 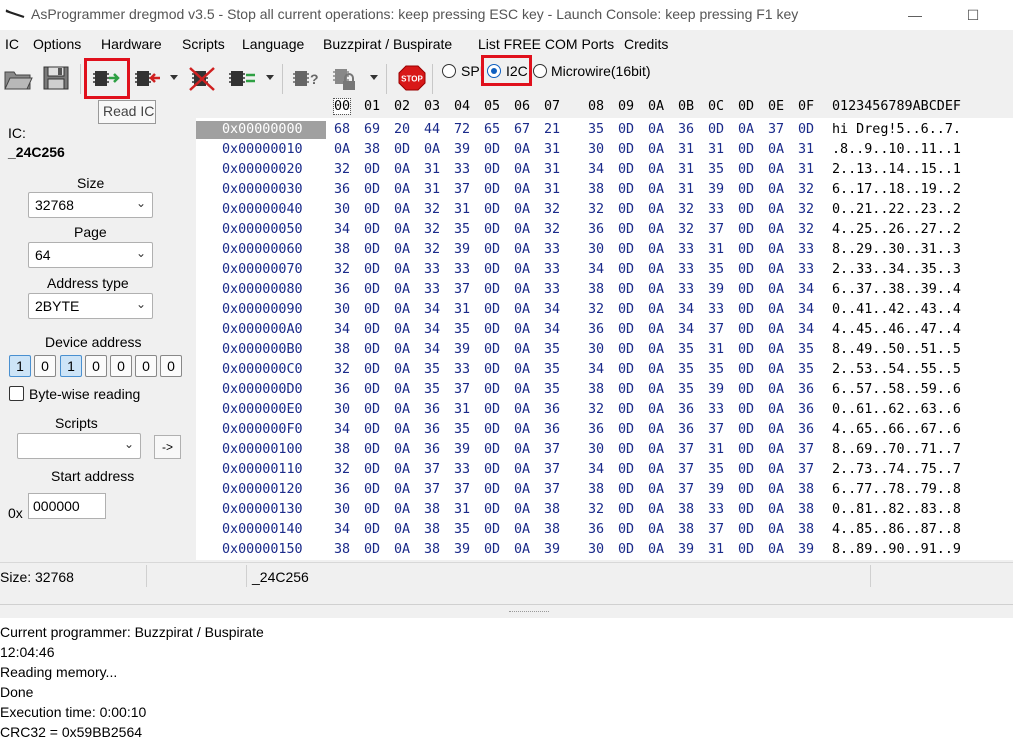 I want to click on menu-ic: IC, so click(x=12, y=44).